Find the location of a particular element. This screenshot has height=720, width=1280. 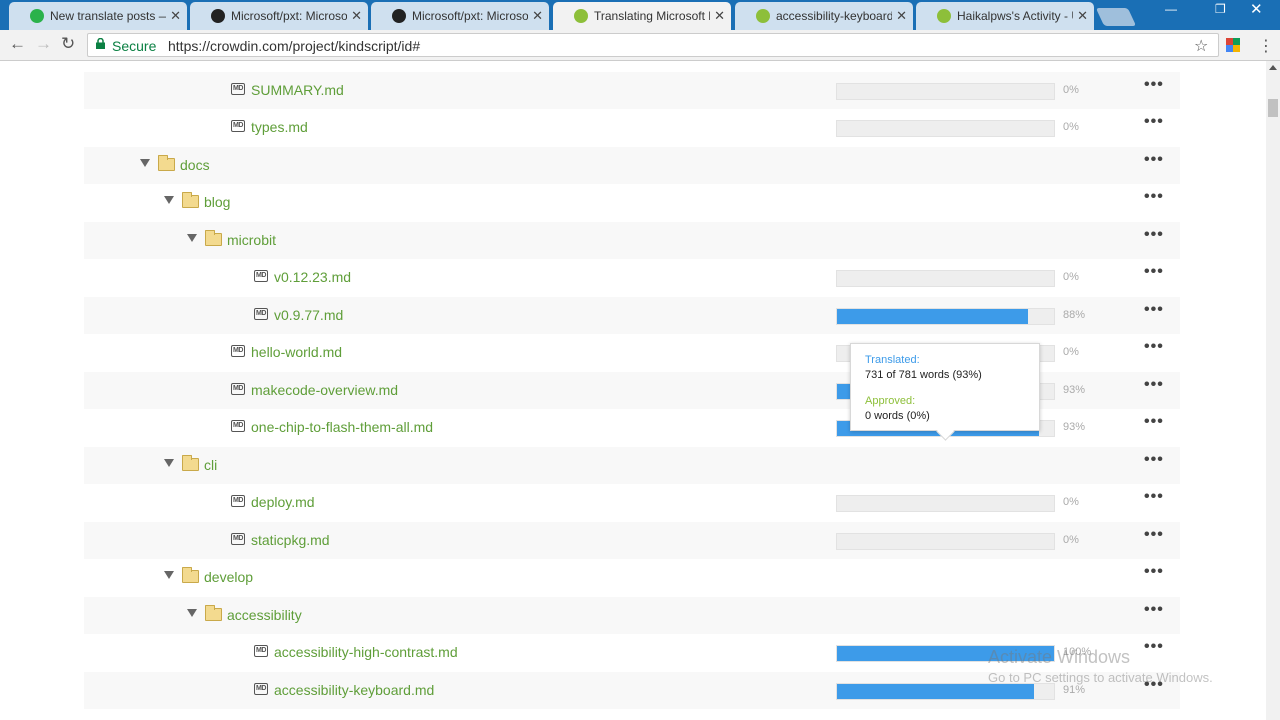

file-name-link: v0.12.23.md is located at coordinates (312, 277).